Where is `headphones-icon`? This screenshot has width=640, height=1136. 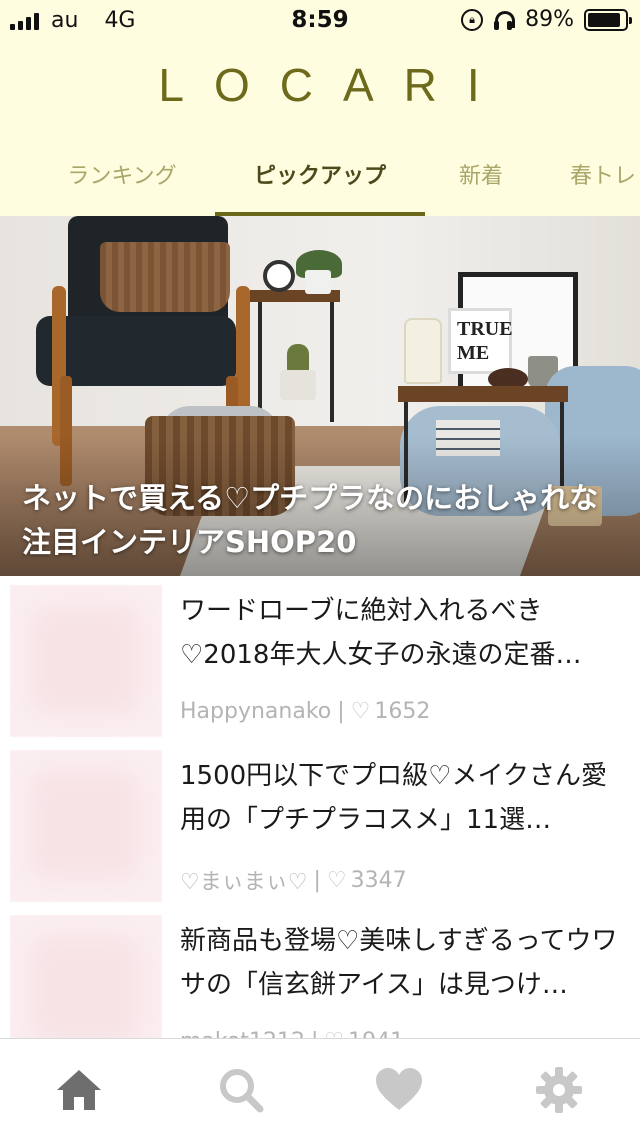 headphones-icon is located at coordinates (504, 20).